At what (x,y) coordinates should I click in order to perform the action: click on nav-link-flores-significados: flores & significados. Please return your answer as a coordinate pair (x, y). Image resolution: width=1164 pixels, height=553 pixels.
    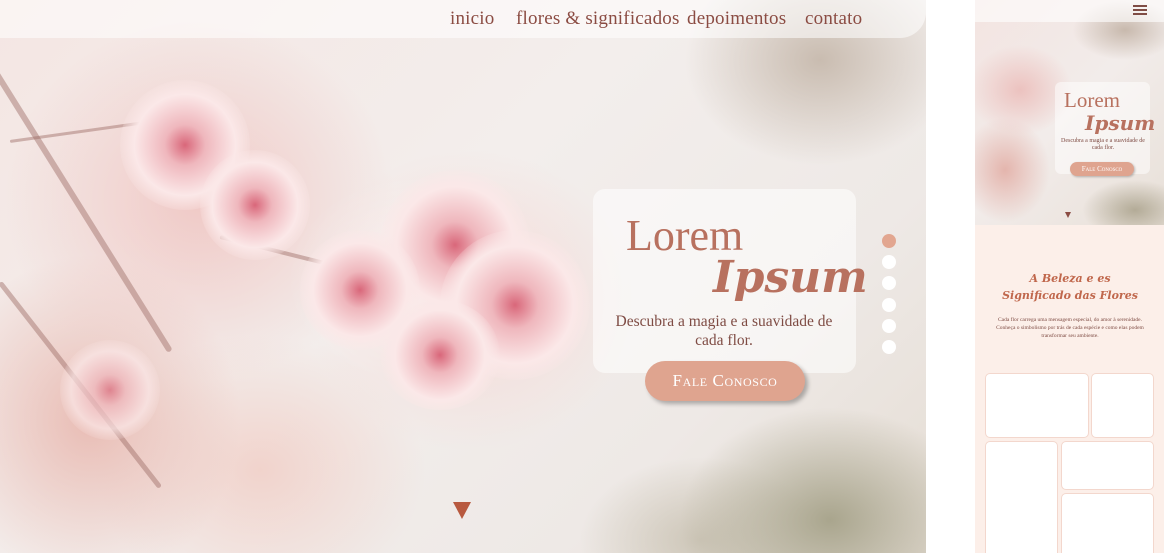
    Looking at the image, I should click on (598, 19).